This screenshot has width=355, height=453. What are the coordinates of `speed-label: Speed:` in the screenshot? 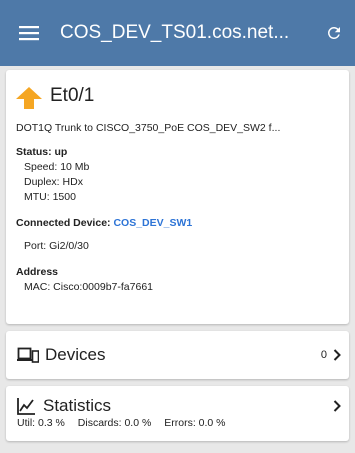 It's located at (41, 167).